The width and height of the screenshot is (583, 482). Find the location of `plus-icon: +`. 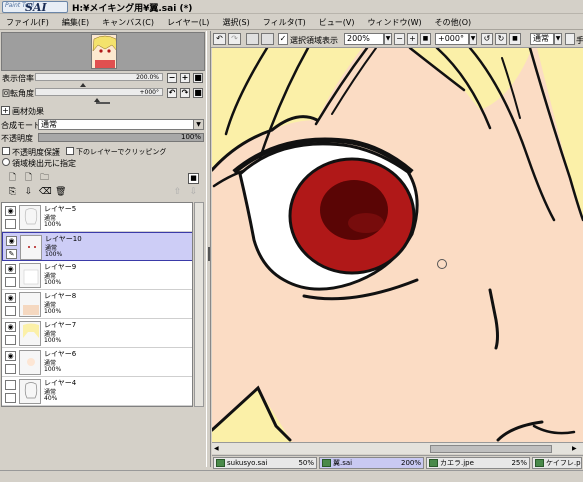

plus-icon: + is located at coordinates (5, 110).